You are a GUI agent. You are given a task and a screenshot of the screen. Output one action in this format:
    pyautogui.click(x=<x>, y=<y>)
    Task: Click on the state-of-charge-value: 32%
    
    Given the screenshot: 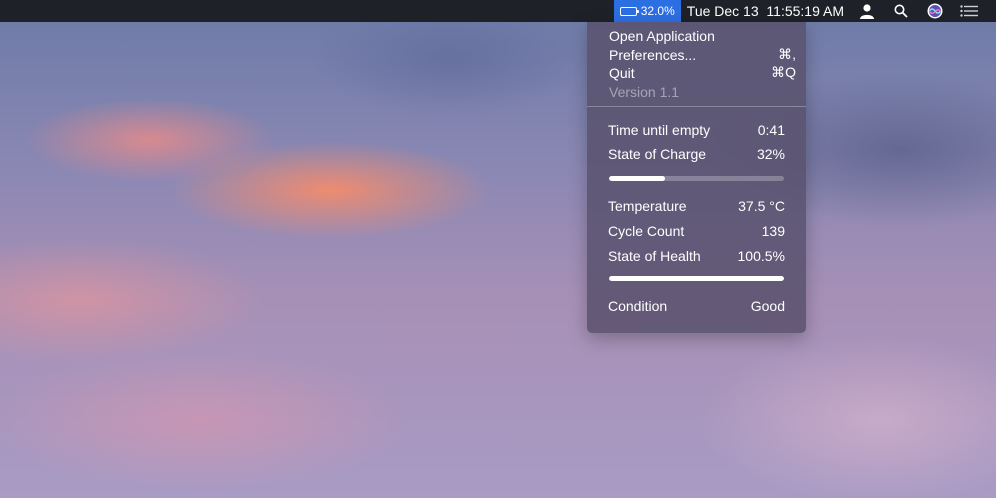 What is the action you would take?
    pyautogui.click(x=770, y=153)
    